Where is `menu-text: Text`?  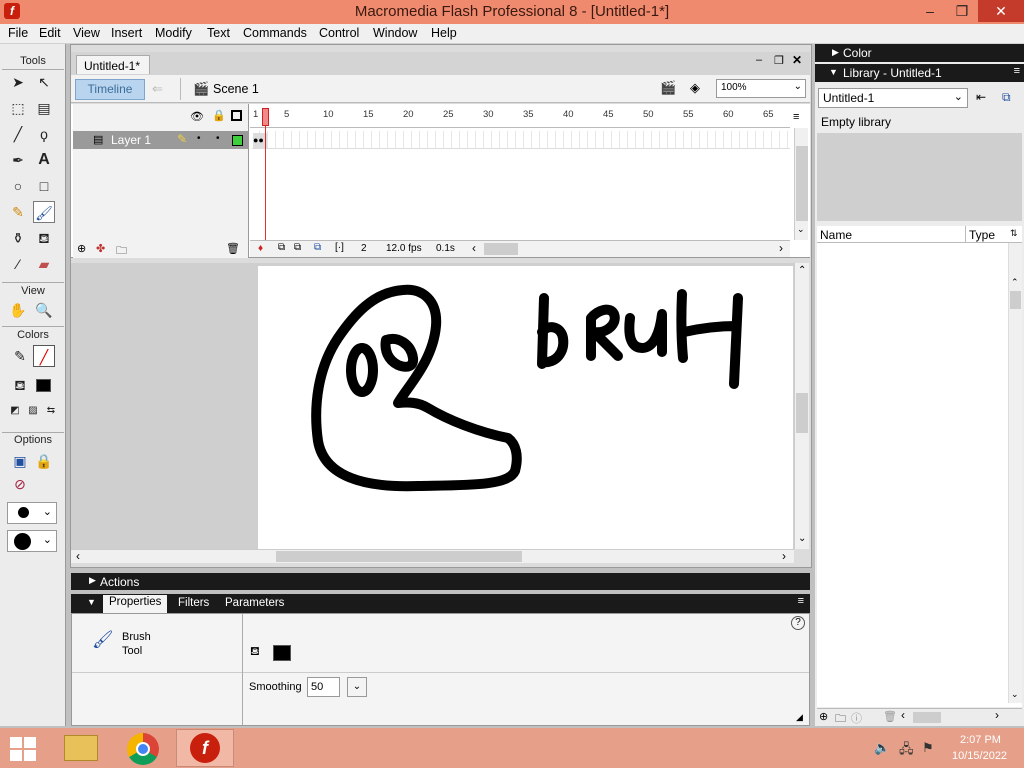
menu-text: Text is located at coordinates (218, 33).